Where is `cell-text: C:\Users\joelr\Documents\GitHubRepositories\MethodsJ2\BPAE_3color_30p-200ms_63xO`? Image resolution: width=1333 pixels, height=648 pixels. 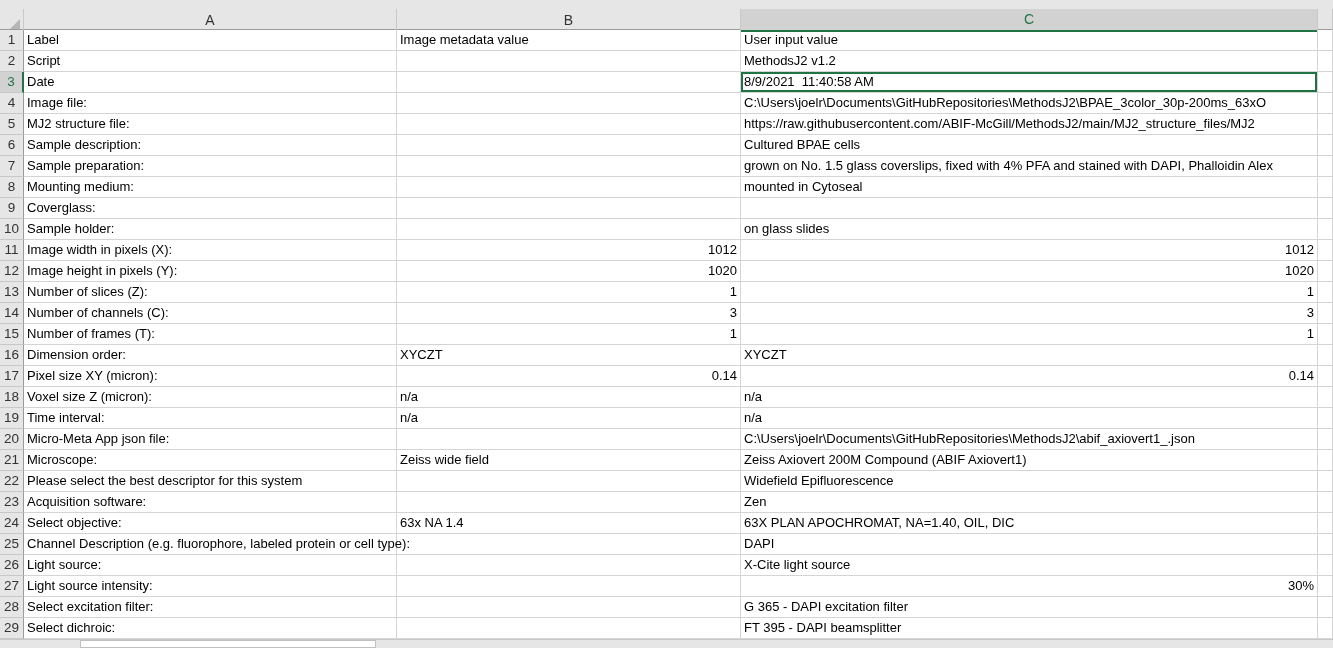
cell-text: C:\Users\joelr\Documents\GitHubRepositories\MethodsJ2\BPAE_3color_30p-200ms_63xO is located at coordinates (1005, 103).